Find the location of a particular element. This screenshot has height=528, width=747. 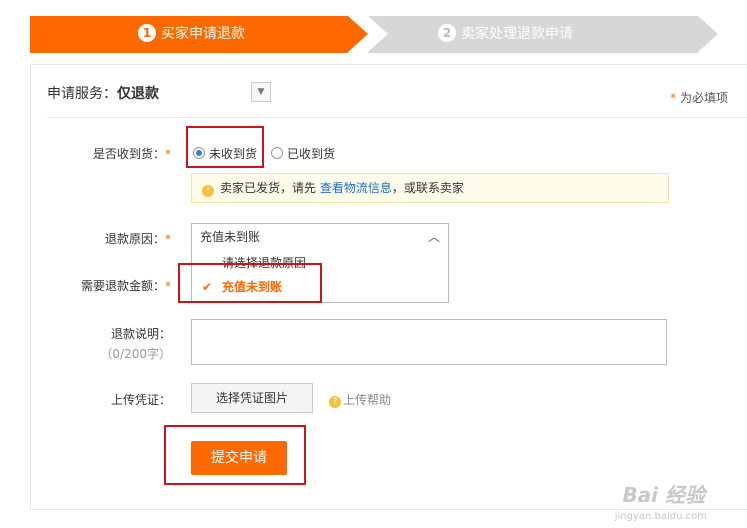

watermark-url: jingyan.baidu.com is located at coordinates (660, 516).